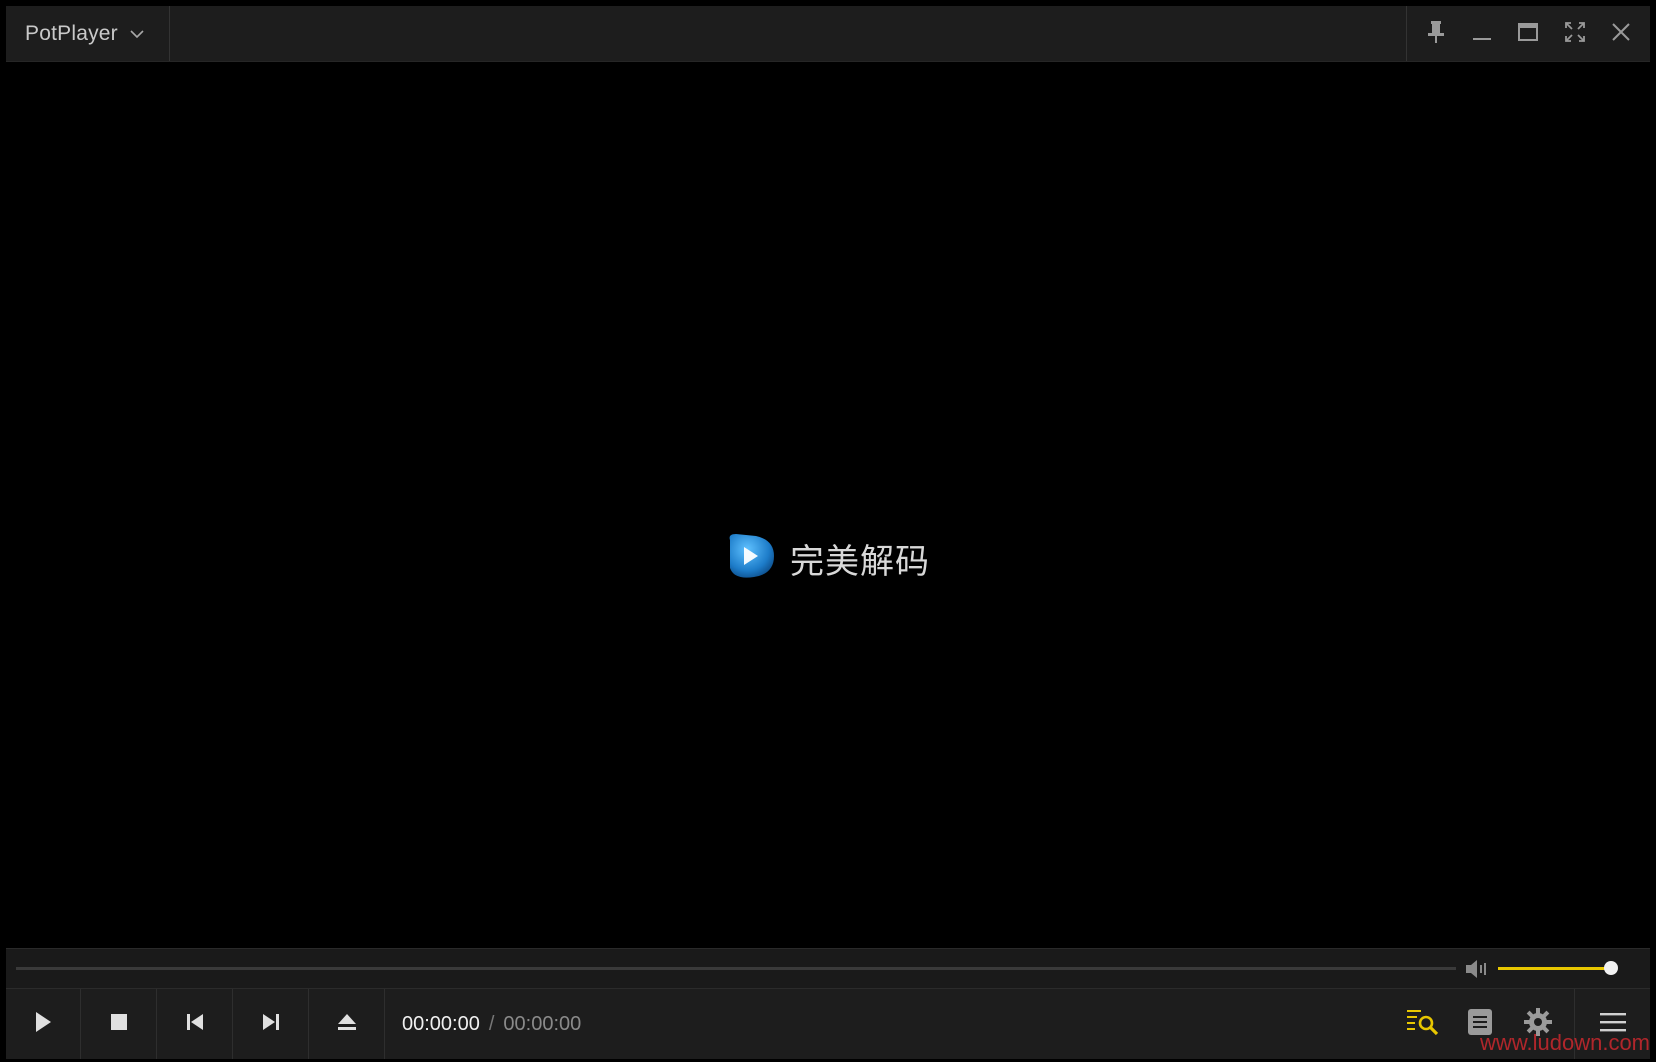 The image size is (1656, 1062). I want to click on title-bar: PotPlayer, so click(828, 34).